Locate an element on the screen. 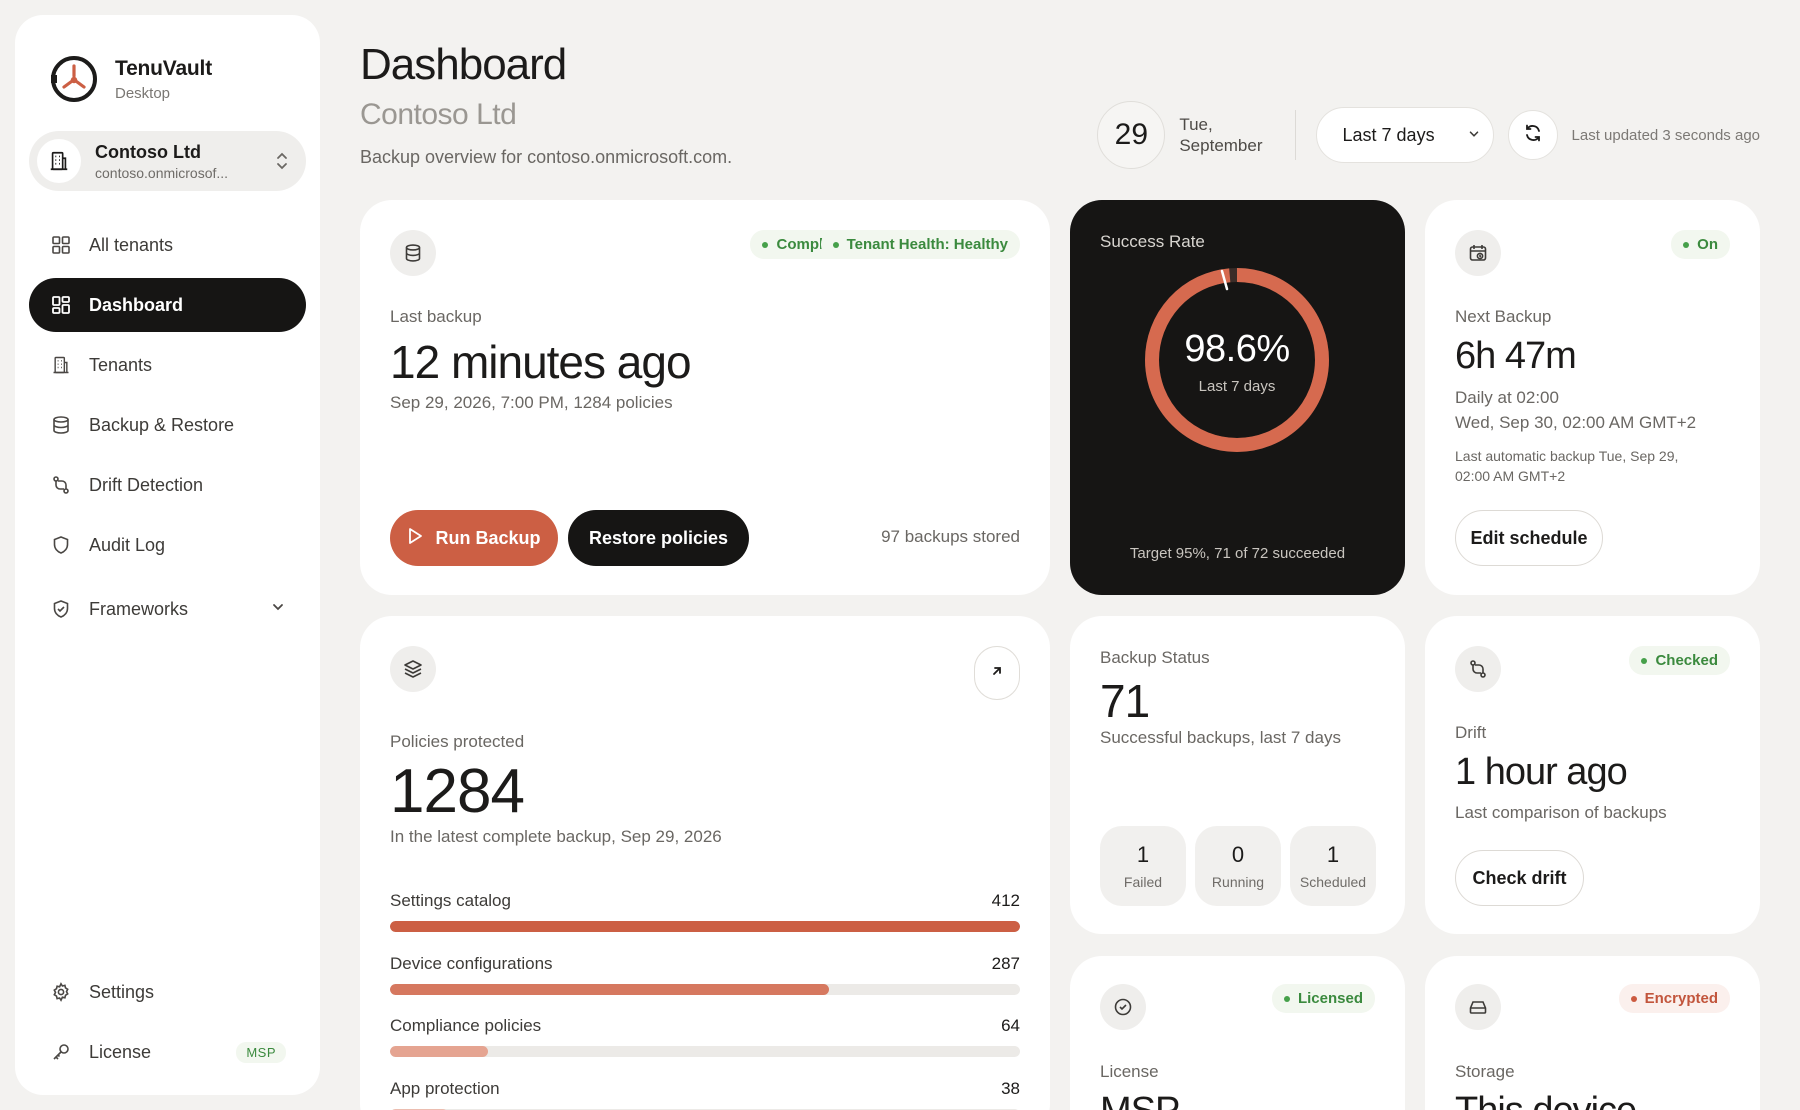  nav-item-frameworks: Frameworks is located at coordinates (167, 609).